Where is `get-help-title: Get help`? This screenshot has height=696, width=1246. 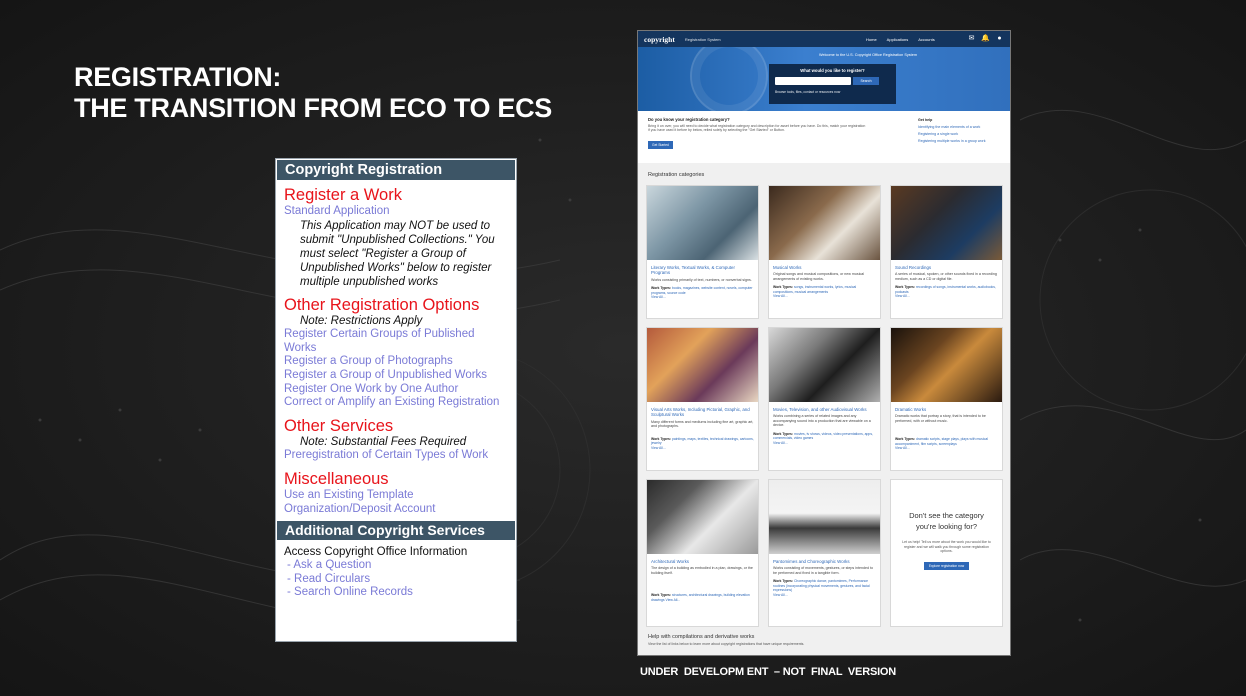
get-help-title: Get help is located at coordinates (925, 120).